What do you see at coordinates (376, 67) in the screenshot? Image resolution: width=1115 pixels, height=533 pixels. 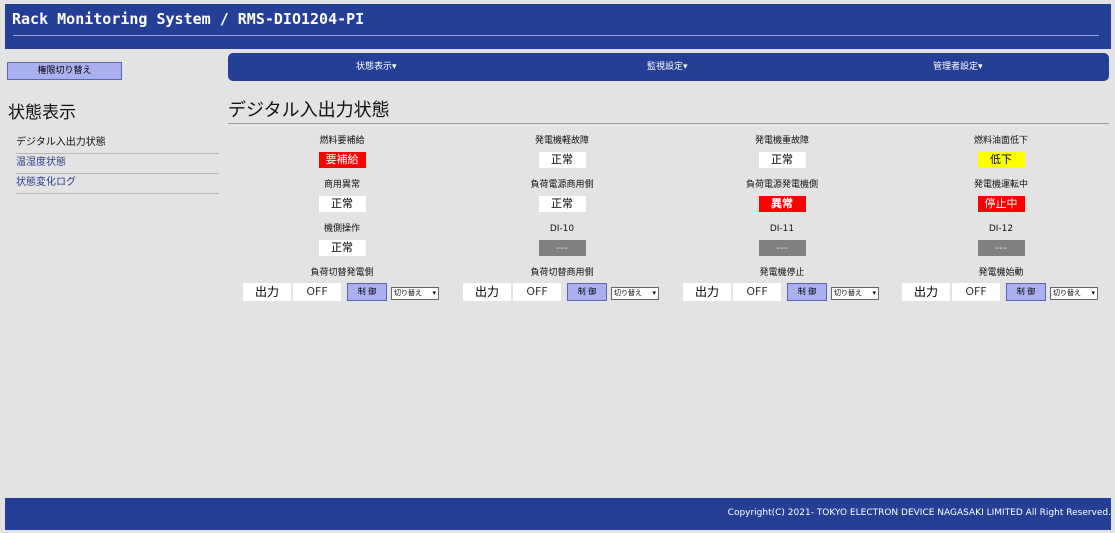 I see `nav-status-display: 状態表示▾` at bounding box center [376, 67].